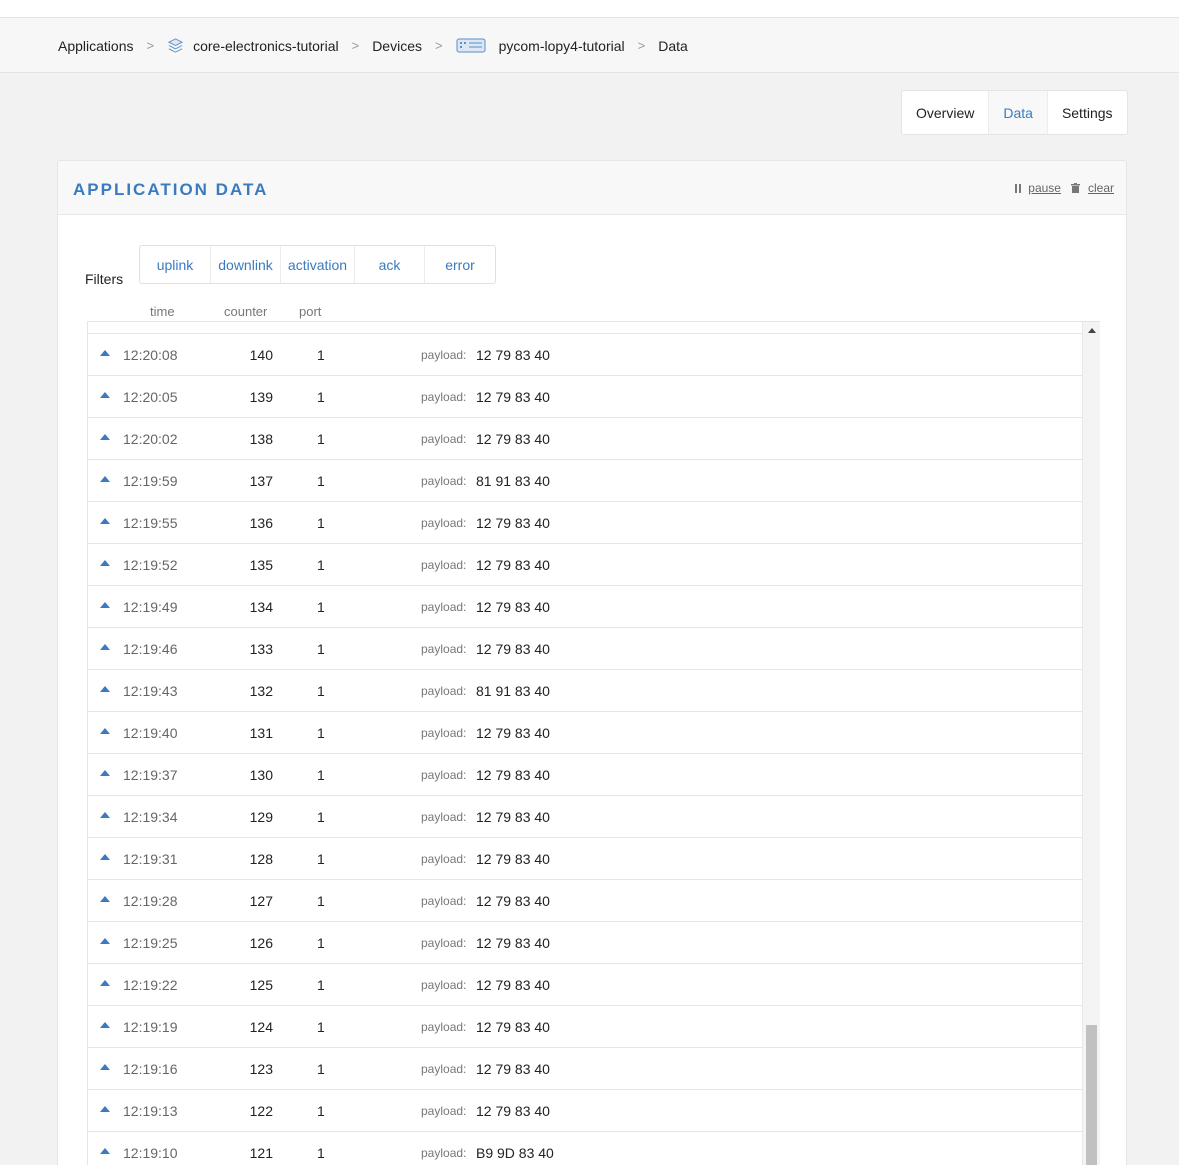 The height and width of the screenshot is (1165, 1179). What do you see at coordinates (585, 1111) in the screenshot?
I see `message-row: 12:19:13 122 1 payload: 12 79 83 40` at bounding box center [585, 1111].